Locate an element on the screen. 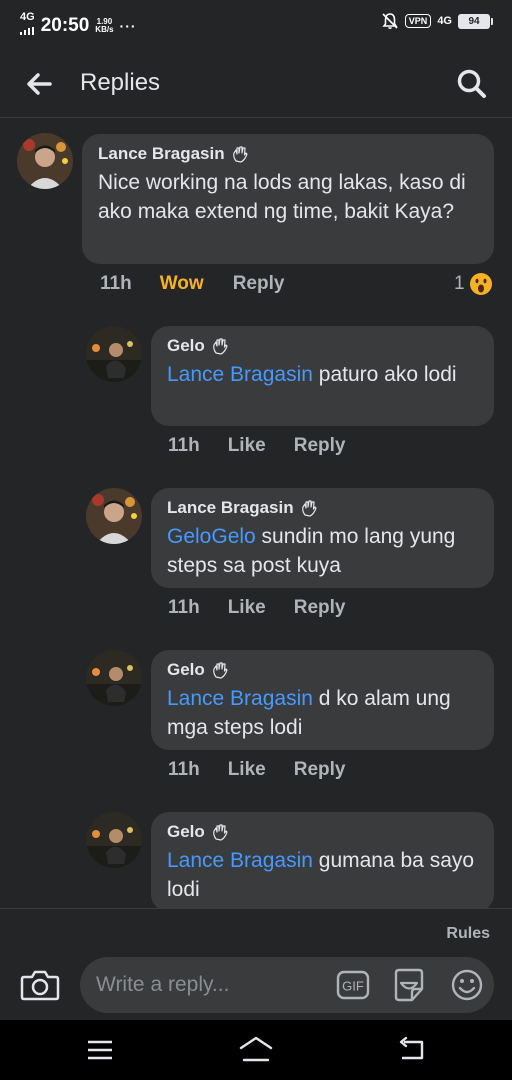  reaction-summary: 1 is located at coordinates (473, 284).